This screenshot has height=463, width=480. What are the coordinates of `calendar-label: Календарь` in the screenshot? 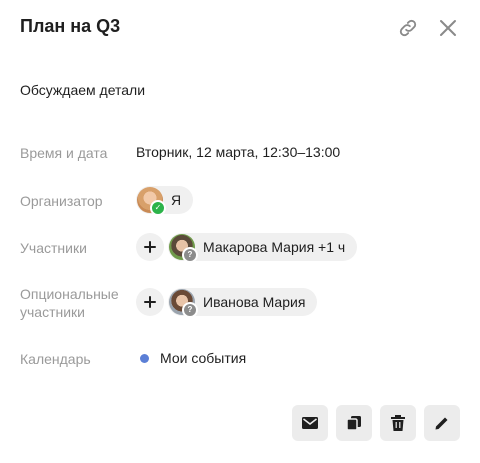 It's located at (55, 359).